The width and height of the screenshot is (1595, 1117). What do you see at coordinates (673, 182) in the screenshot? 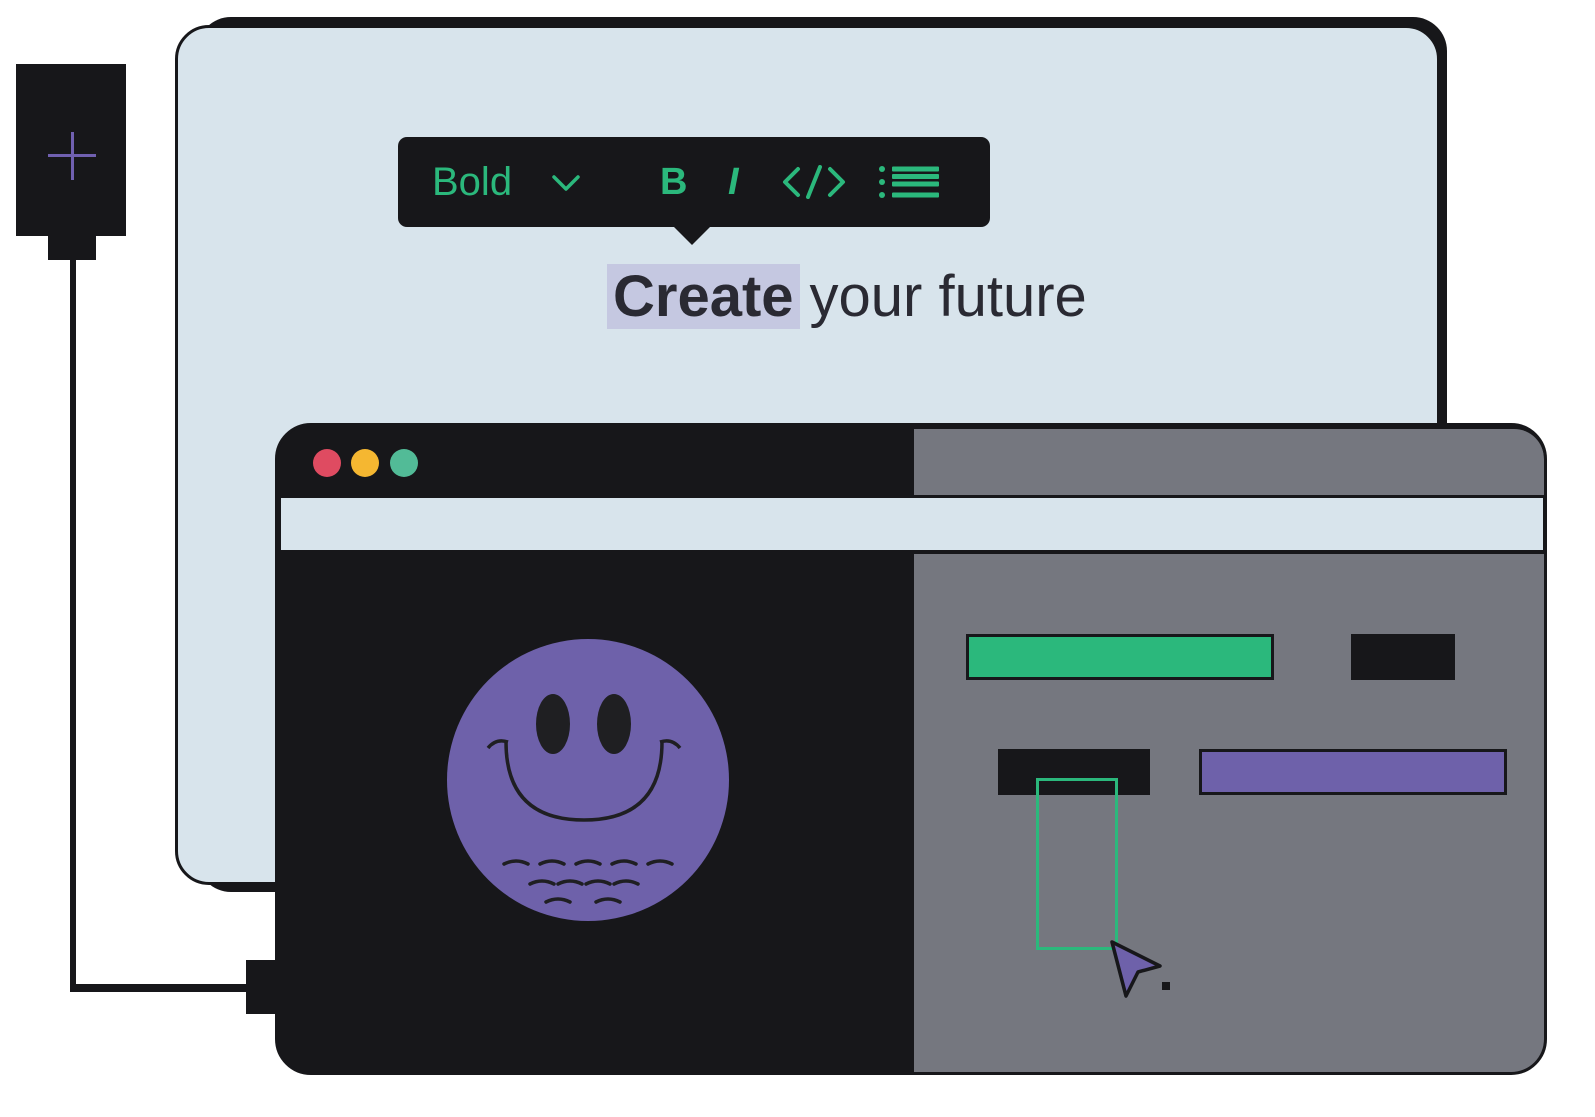
I see `bold-button: B` at bounding box center [673, 182].